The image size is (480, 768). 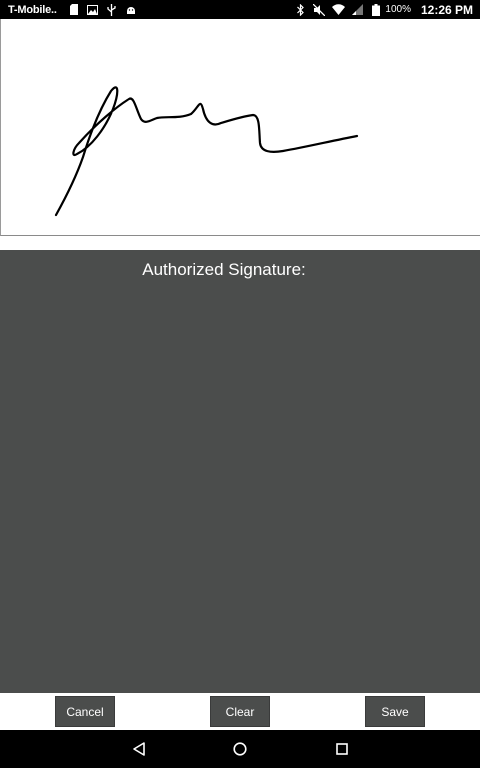 What do you see at coordinates (206, 151) in the screenshot?
I see `signature-stroke` at bounding box center [206, 151].